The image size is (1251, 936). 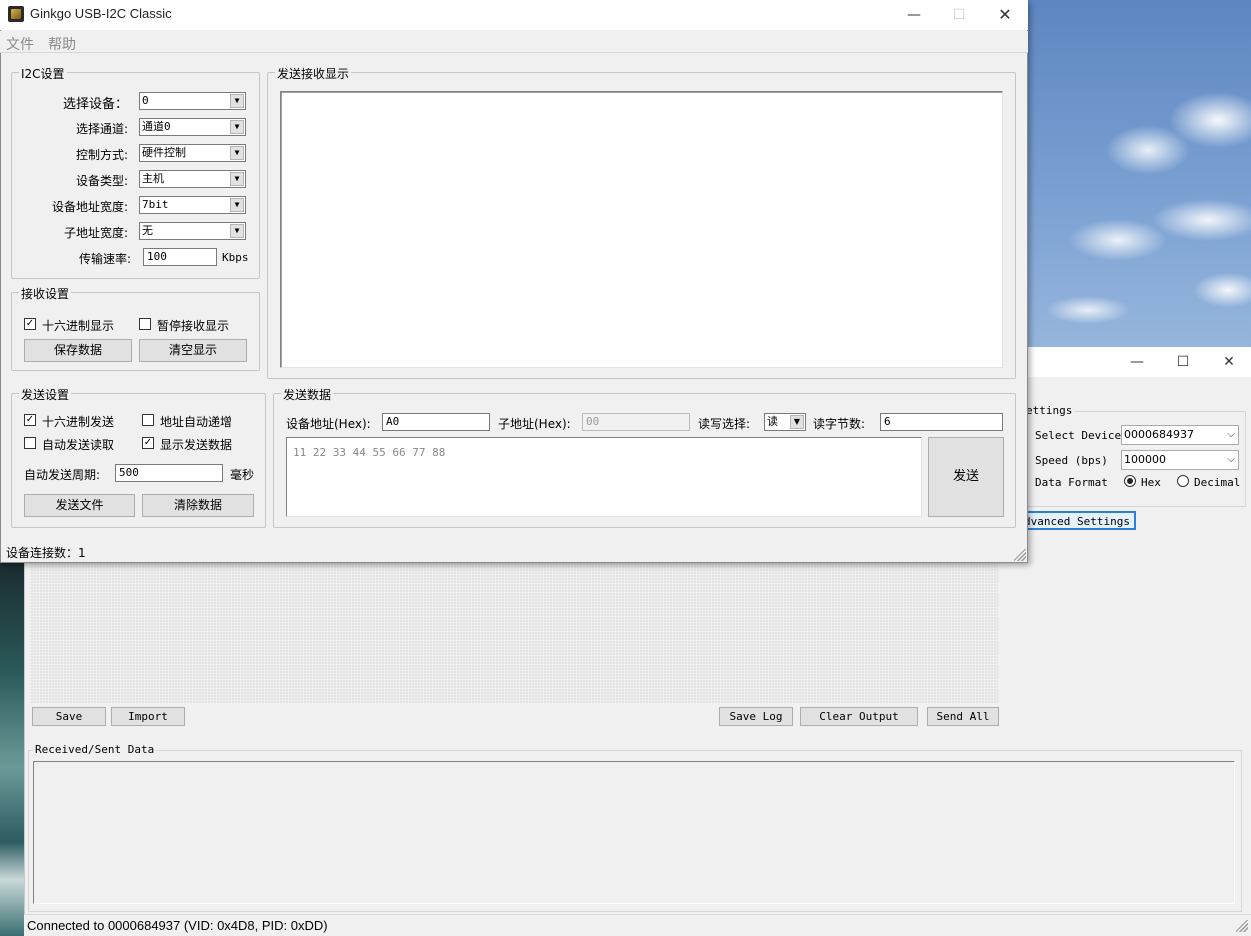 I want to click on select-device-value: 0, so click(x=145, y=100).